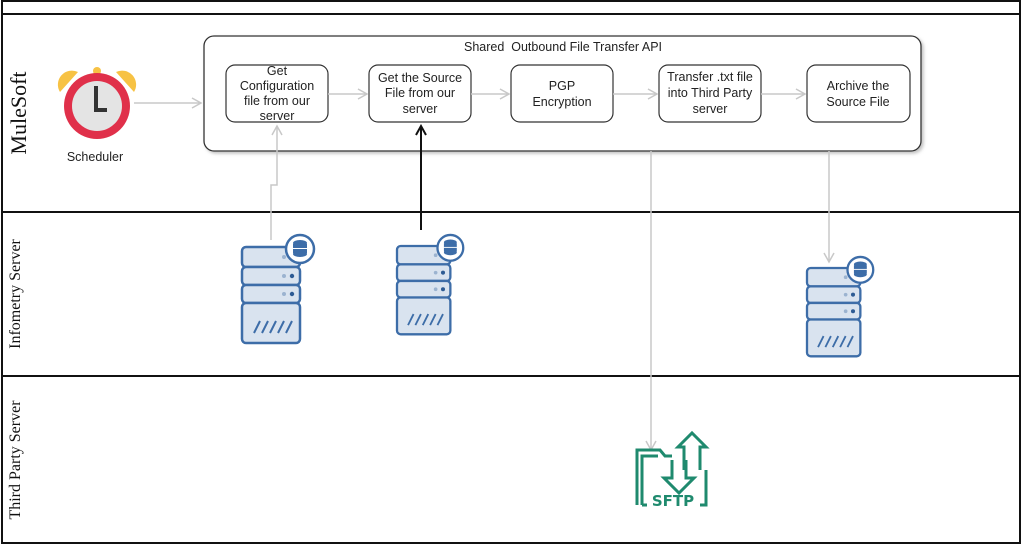 This screenshot has height=549, width=1024. What do you see at coordinates (430, 284) in the screenshot?
I see `source-server-icon` at bounding box center [430, 284].